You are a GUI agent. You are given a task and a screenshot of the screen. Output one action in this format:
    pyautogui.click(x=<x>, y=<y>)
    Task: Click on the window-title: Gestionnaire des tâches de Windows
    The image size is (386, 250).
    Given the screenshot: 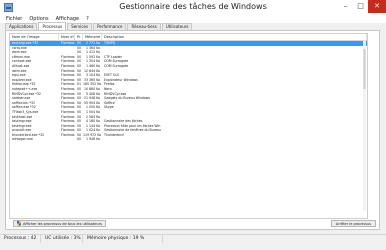 What is the action you would take?
    pyautogui.click(x=193, y=6)
    